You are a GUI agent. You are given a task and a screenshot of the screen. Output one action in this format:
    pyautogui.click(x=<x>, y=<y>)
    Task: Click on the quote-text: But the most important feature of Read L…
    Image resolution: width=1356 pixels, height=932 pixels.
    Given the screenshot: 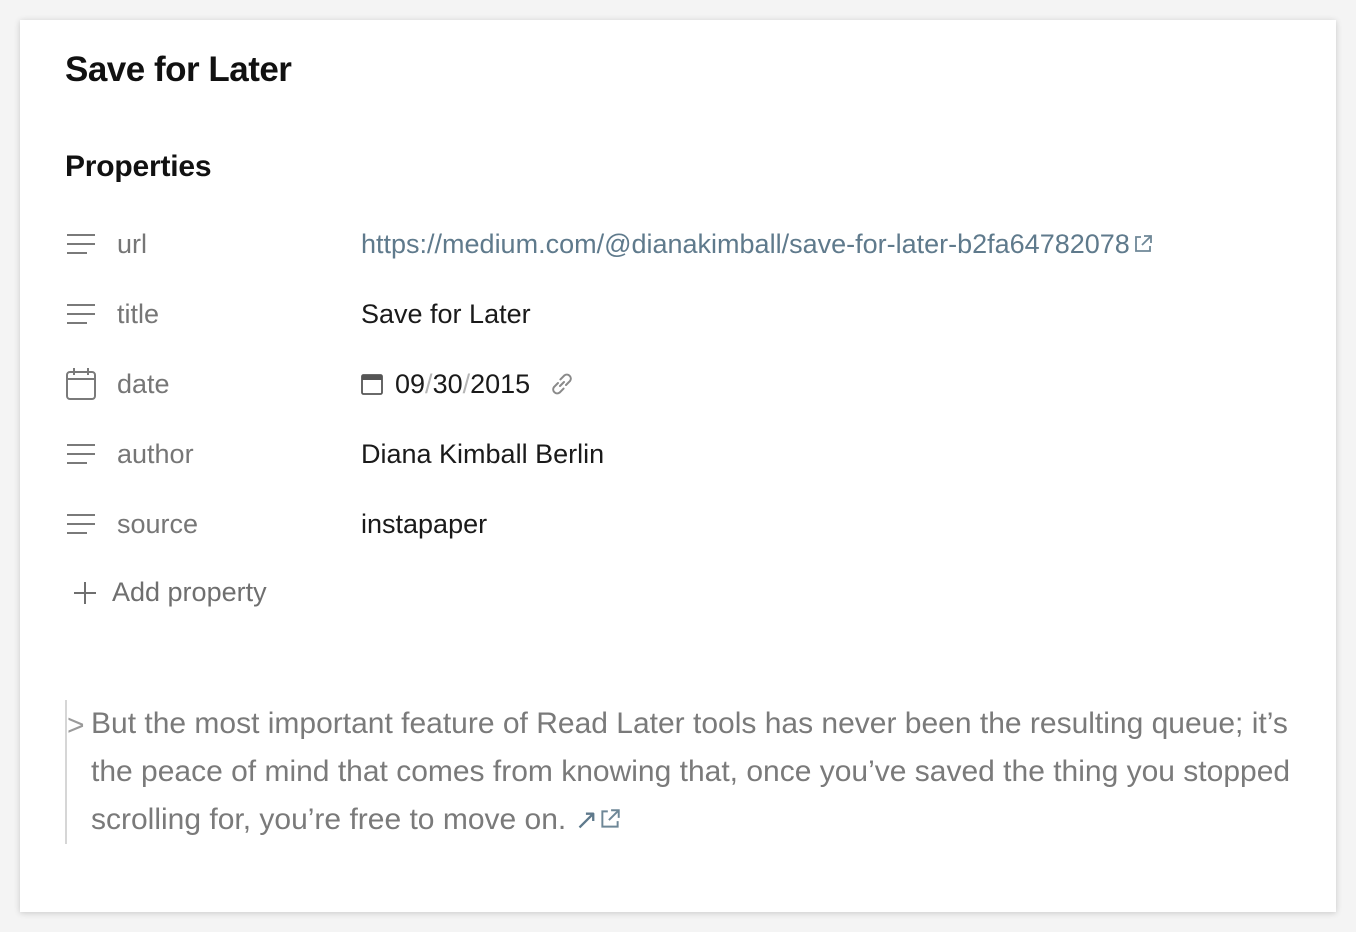 What is the action you would take?
    pyautogui.click(x=691, y=771)
    